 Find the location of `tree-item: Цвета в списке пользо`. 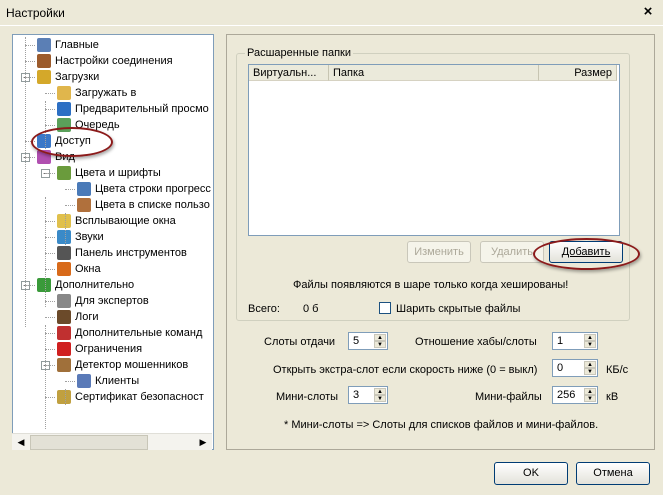

tree-item: Цвета в списке пользо is located at coordinates (143, 205).